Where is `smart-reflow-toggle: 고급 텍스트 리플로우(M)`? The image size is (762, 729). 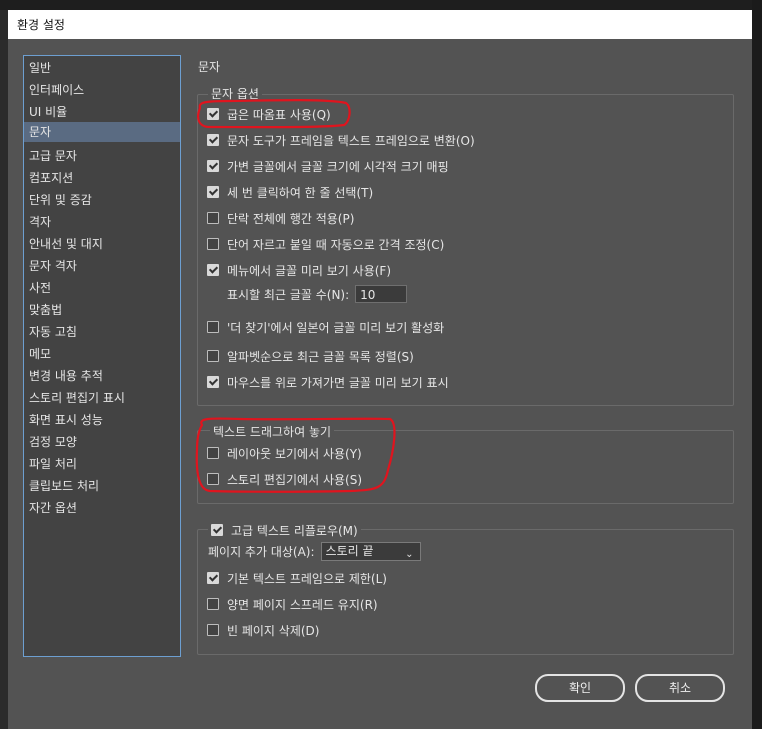 smart-reflow-toggle: 고급 텍스트 리플로우(M) is located at coordinates (284, 530).